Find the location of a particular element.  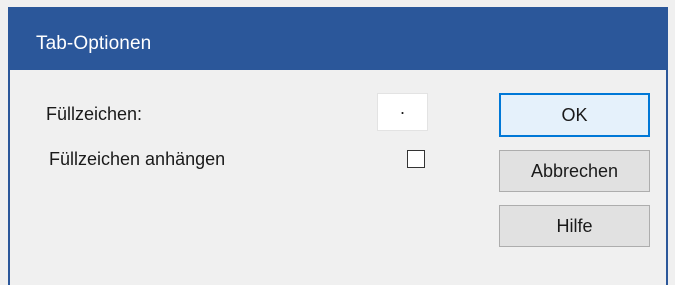

help-button: Hilfe is located at coordinates (574, 226).